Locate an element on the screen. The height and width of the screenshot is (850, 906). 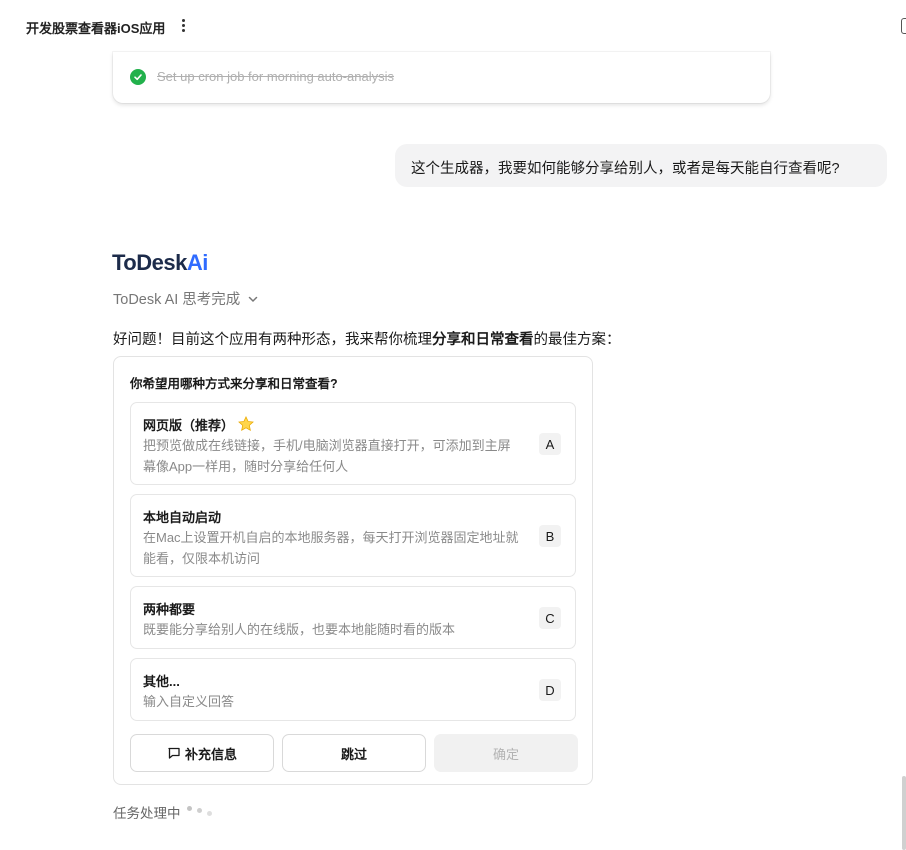
intro-bold: 分享和日常查看 is located at coordinates (483, 340).